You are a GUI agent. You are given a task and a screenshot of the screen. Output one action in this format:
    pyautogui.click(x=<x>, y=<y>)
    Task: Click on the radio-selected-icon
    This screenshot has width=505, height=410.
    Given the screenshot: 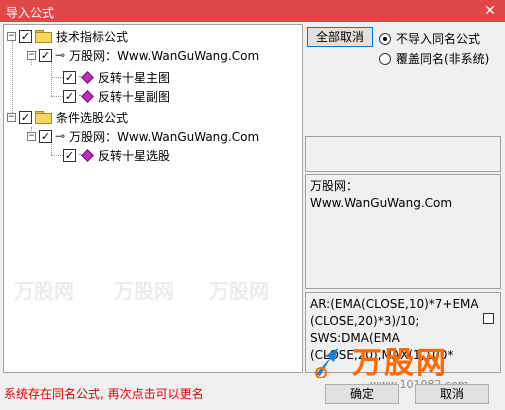 What is the action you would take?
    pyautogui.click(x=385, y=38)
    